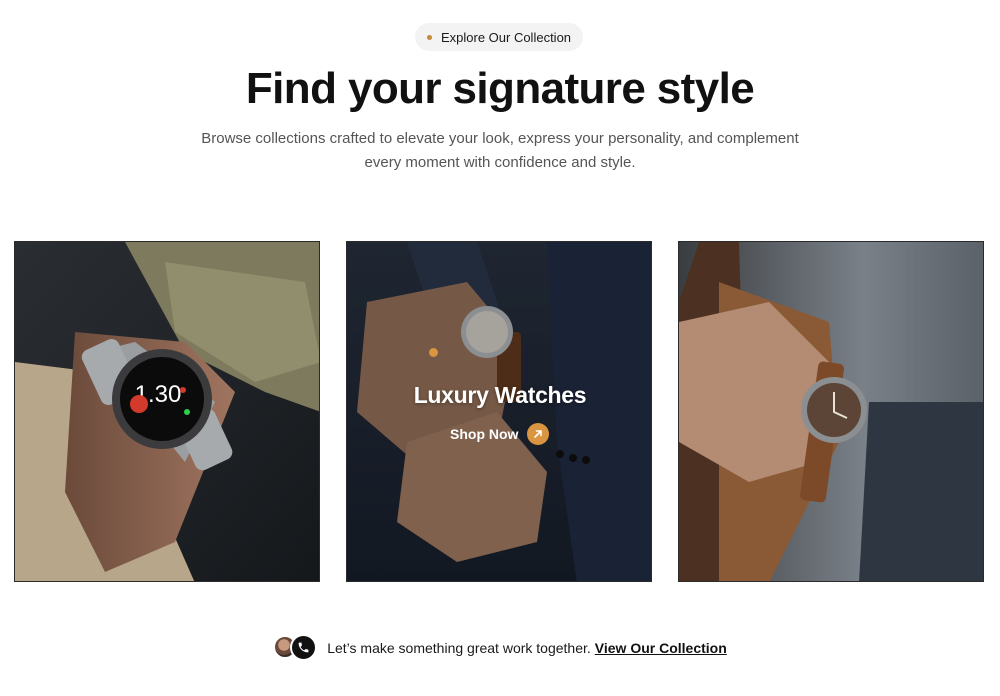 The height and width of the screenshot is (696, 1000). Describe the element at coordinates (304, 647) in the screenshot. I see `phone-icon` at that location.